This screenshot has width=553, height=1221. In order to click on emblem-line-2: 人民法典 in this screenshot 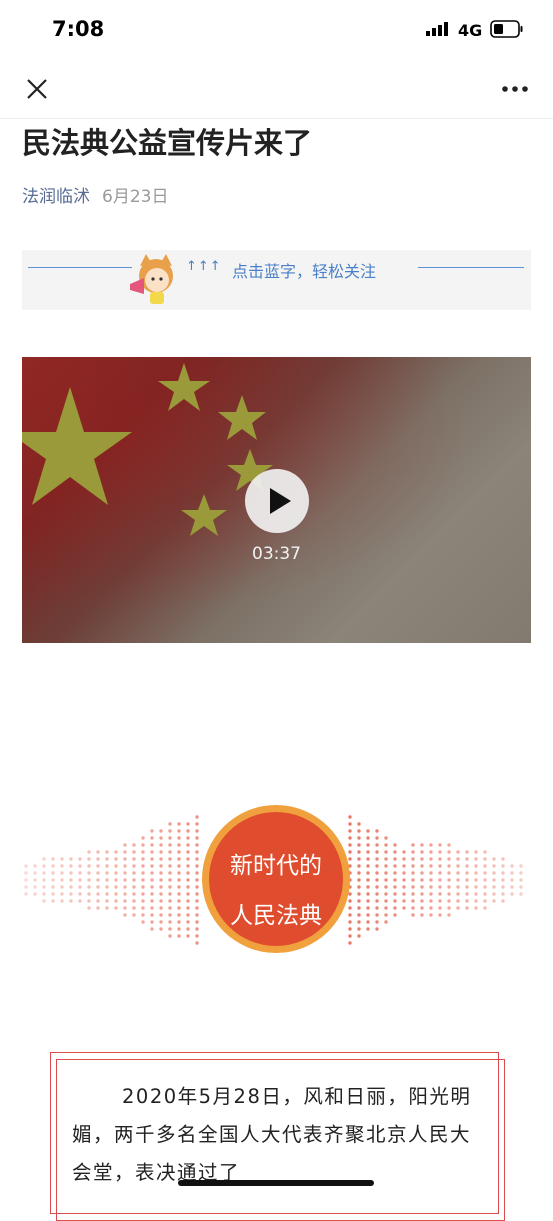, I will do `click(276, 916)`.